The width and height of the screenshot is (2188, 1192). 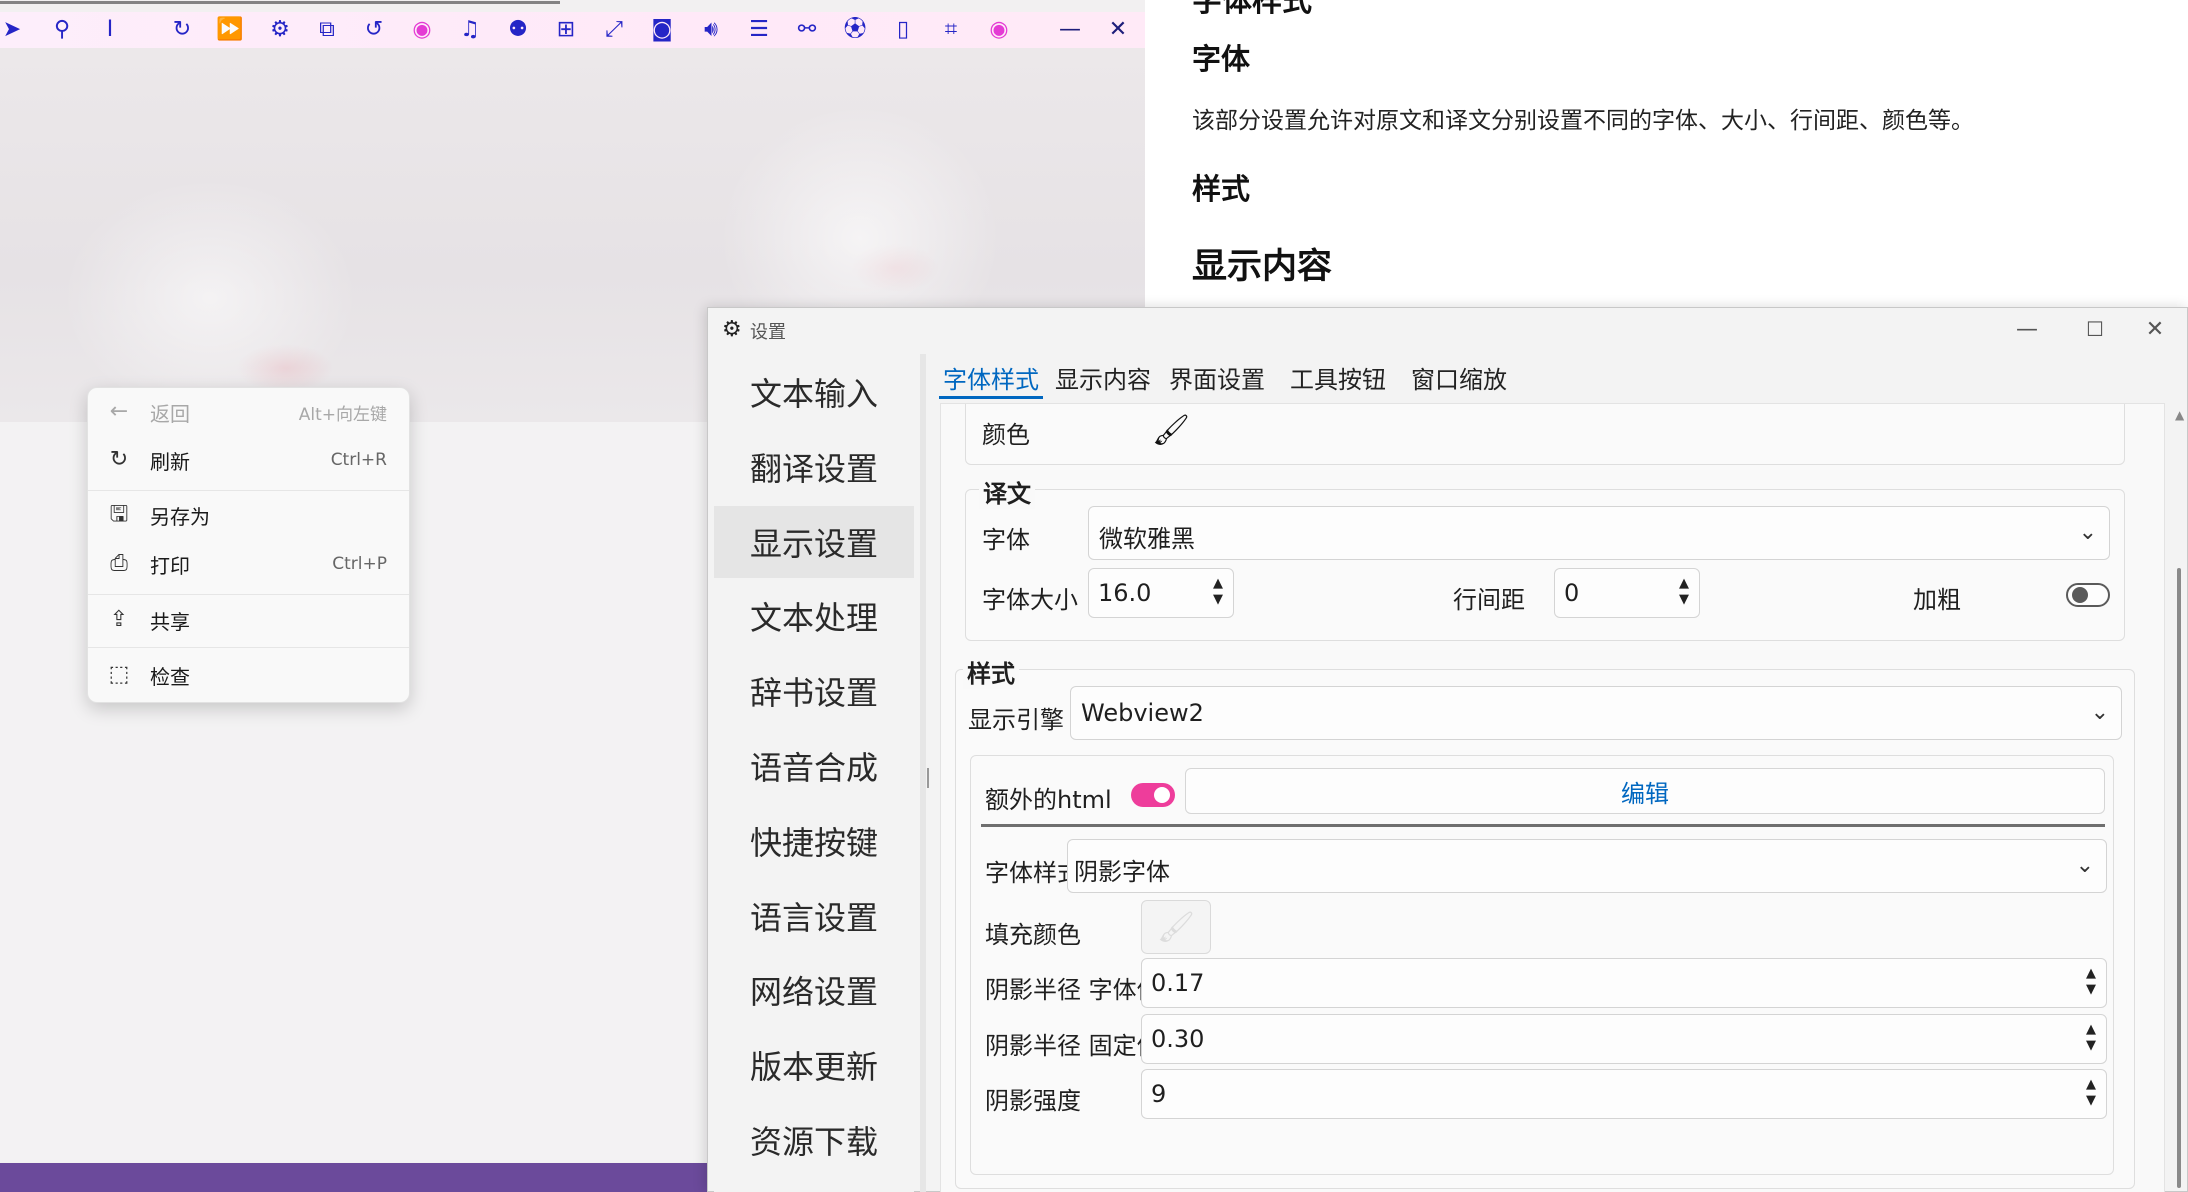 What do you see at coordinates (280, 30) in the screenshot?
I see `settings-icon: ⚙` at bounding box center [280, 30].